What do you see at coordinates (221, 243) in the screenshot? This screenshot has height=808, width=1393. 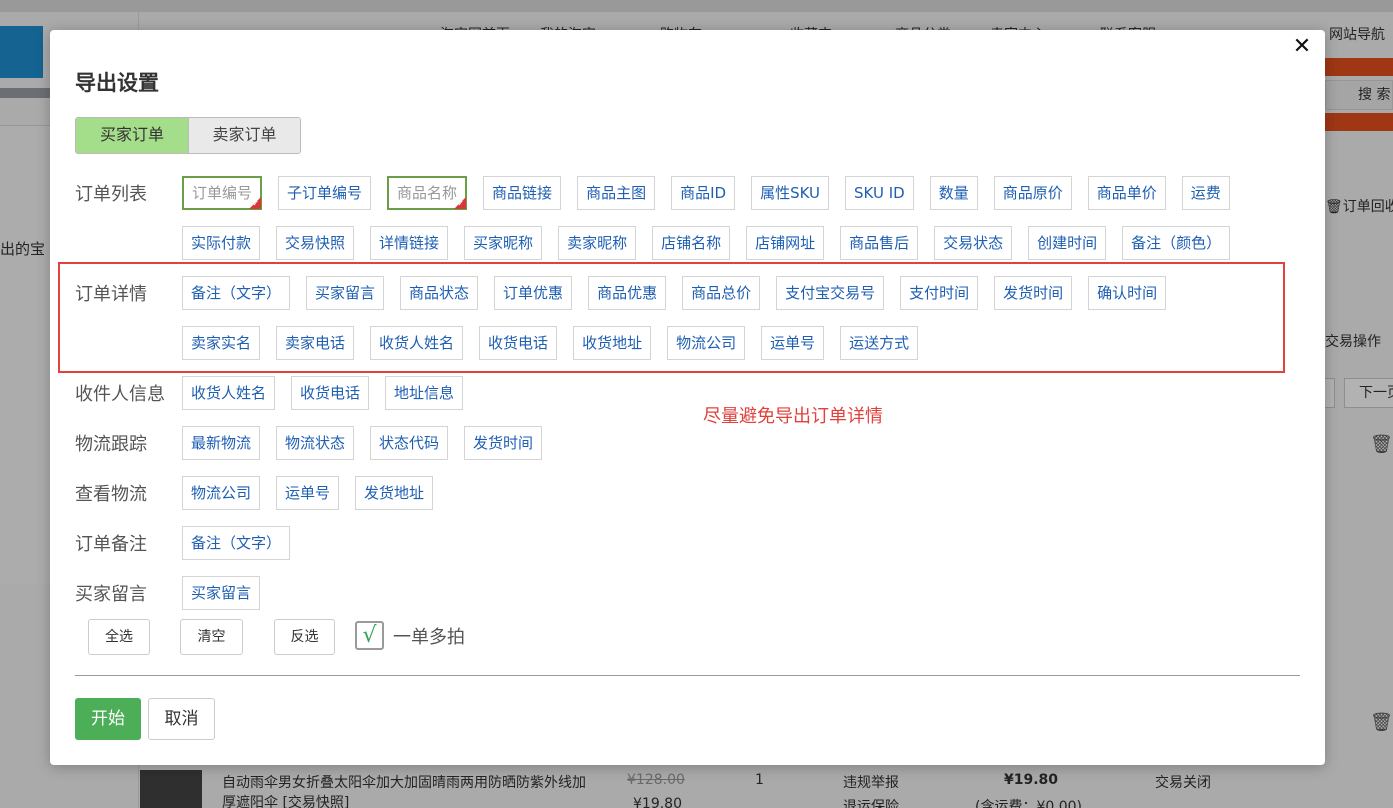 I see `field-tag: 实际付款` at bounding box center [221, 243].